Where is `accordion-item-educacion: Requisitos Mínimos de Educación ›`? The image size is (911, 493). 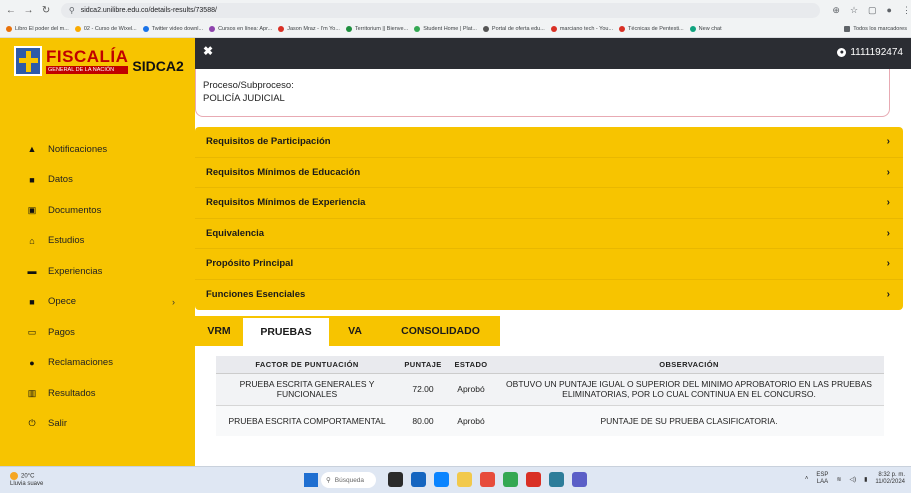
accordion-item-educacion: Requisitos Mínimos de Educación › is located at coordinates (549, 173).